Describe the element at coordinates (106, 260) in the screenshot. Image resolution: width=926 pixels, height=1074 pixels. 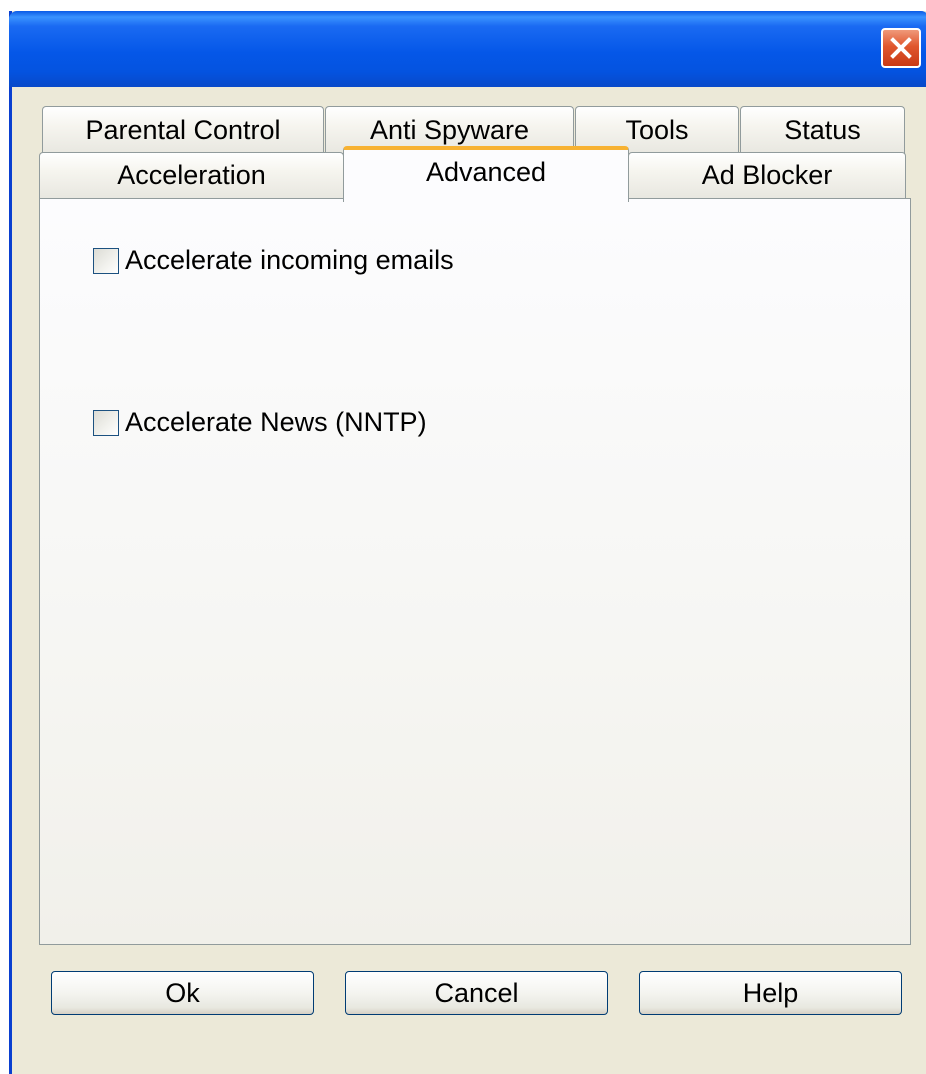
I see `accelerate-emails-checkbox` at that location.